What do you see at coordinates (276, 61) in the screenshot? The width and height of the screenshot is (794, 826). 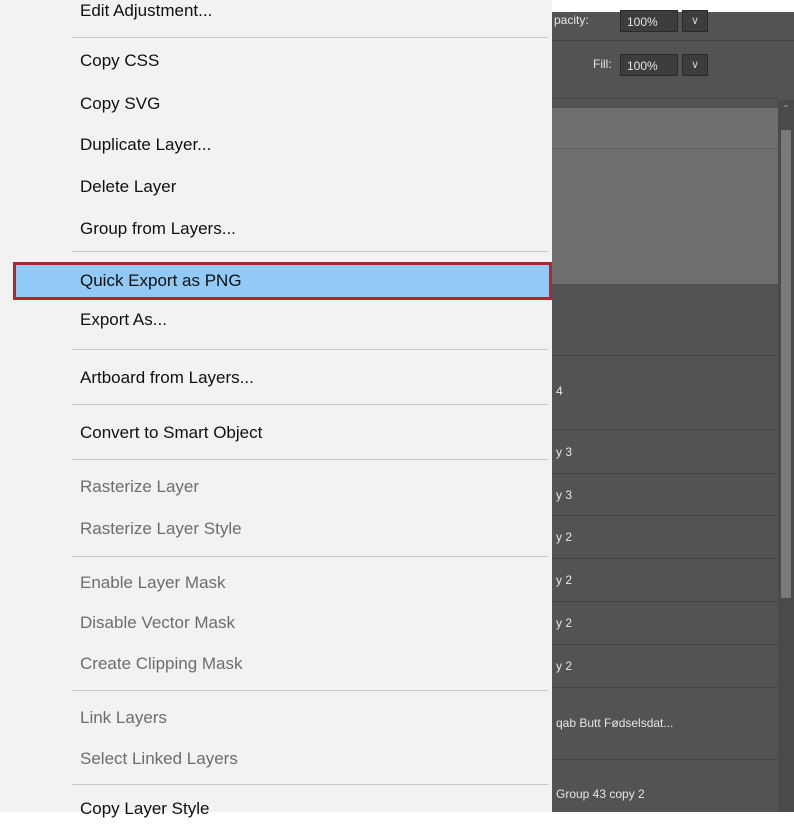 I see `menu-item-copy-css: Copy CSS` at bounding box center [276, 61].